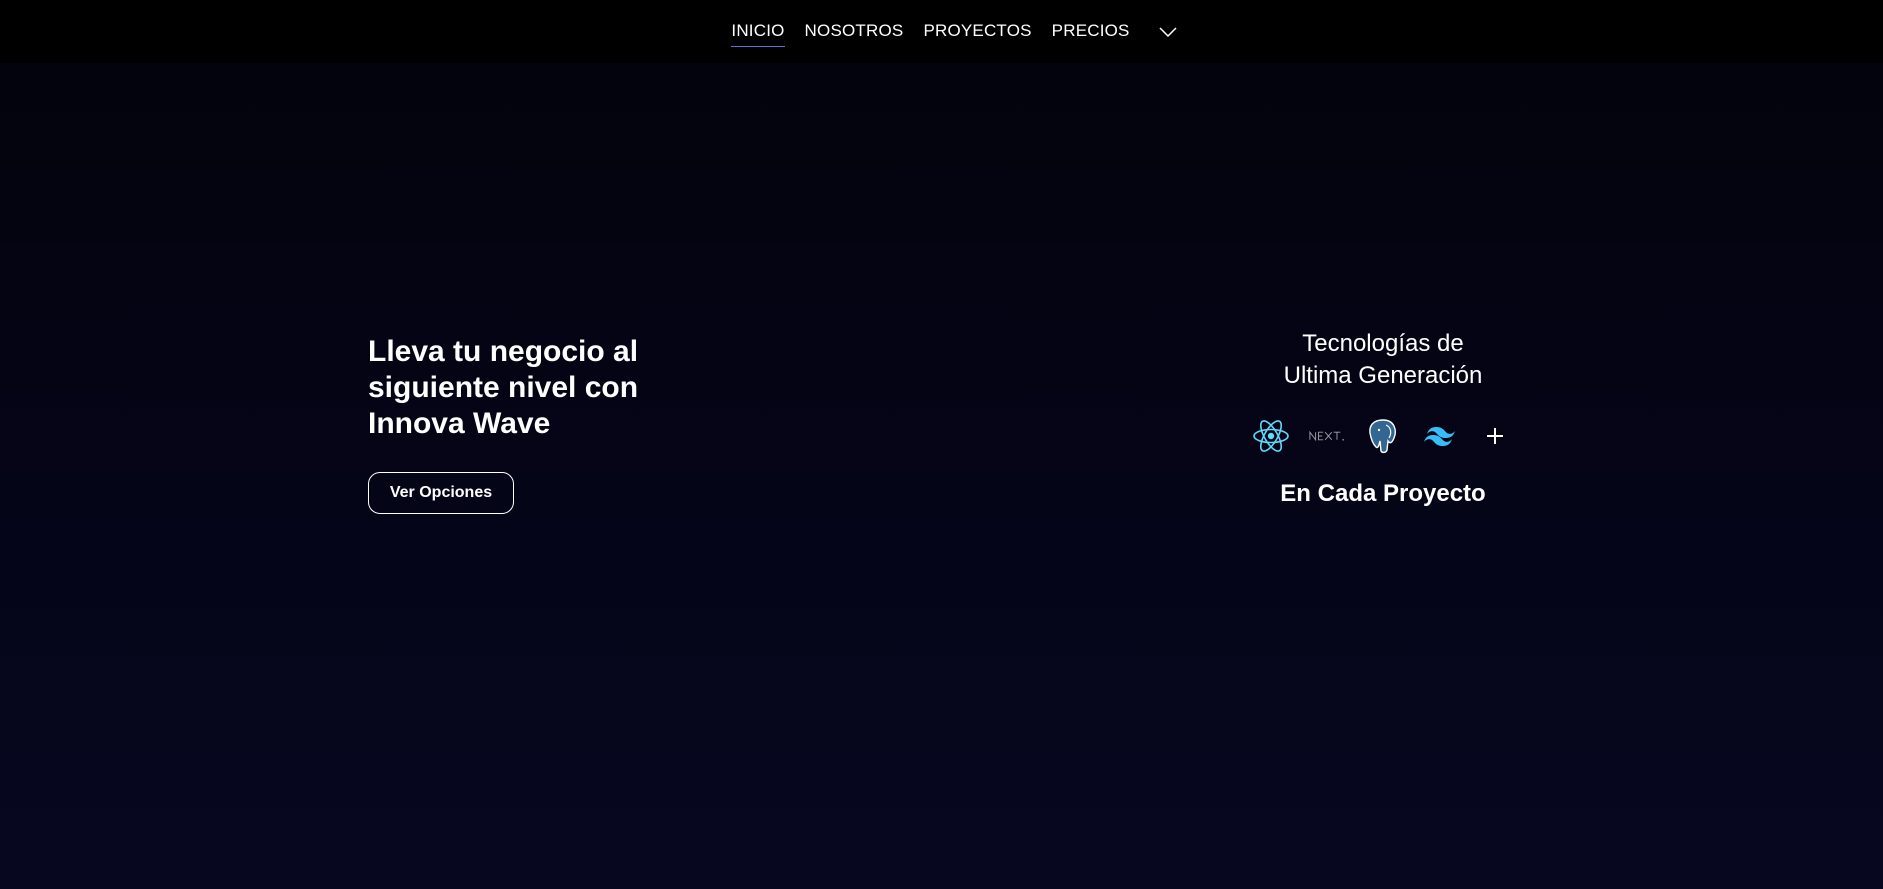 The image size is (1883, 889). Describe the element at coordinates (758, 33) in the screenshot. I see `nav-item-inicio: INICIO` at that location.